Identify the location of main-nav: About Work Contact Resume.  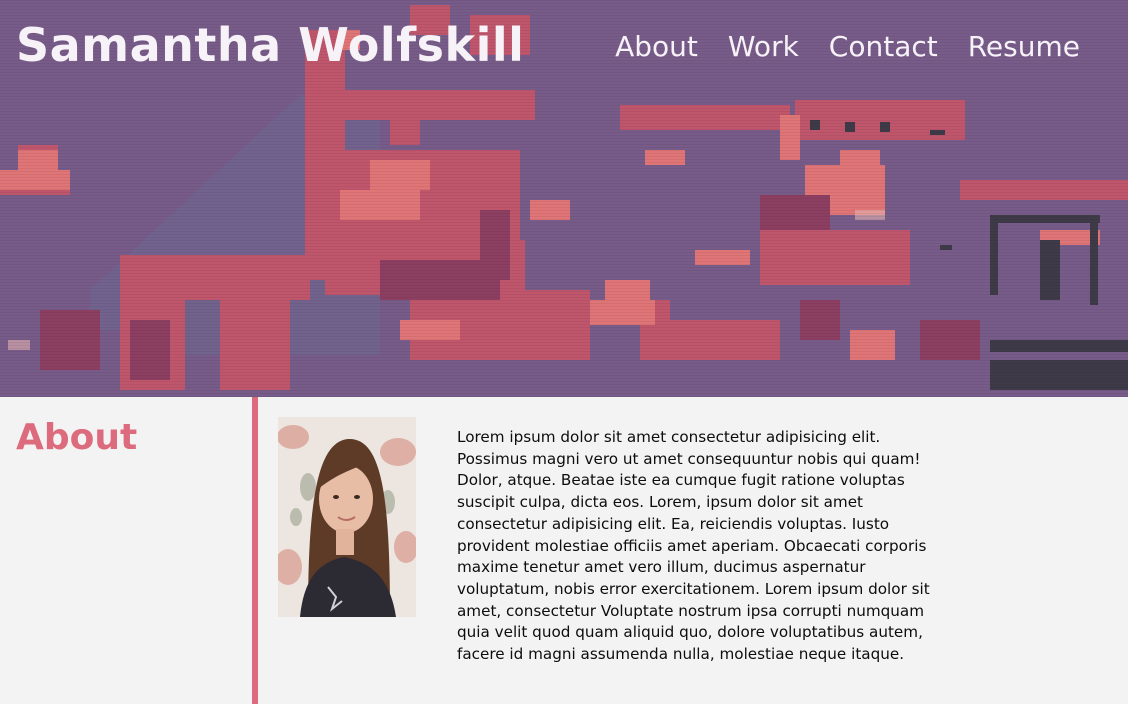
(847, 46).